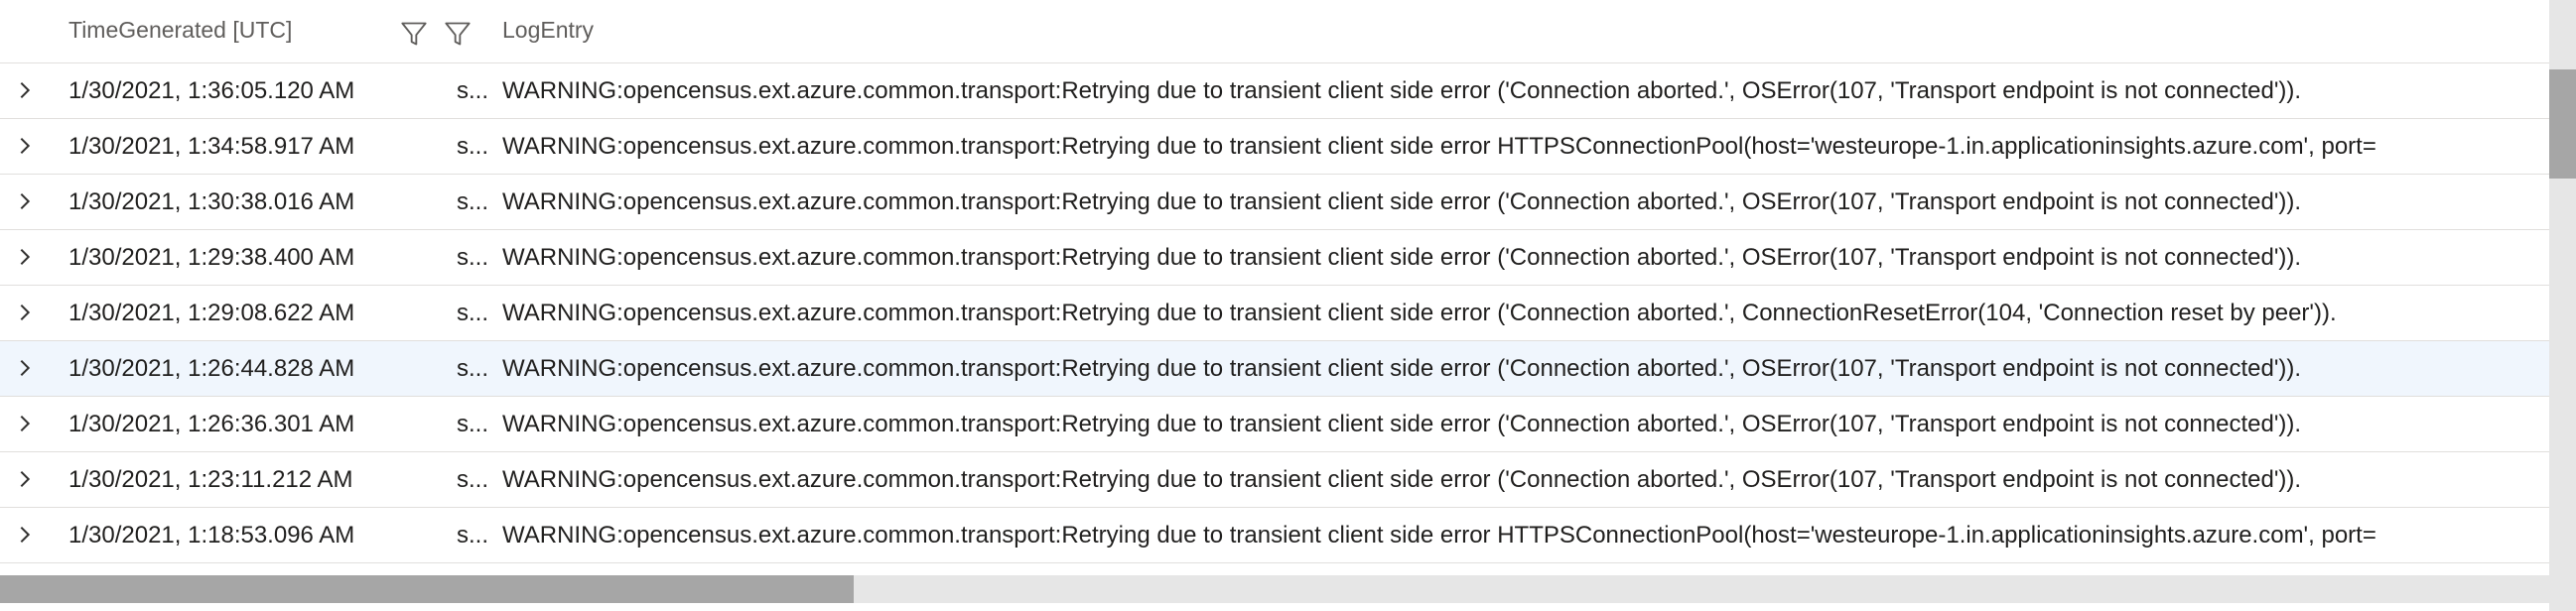 This screenshot has width=2576, height=611. Describe the element at coordinates (211, 313) in the screenshot. I see `cell-time-generated: 1/30/2021, 1:29:08.622 AM` at that location.